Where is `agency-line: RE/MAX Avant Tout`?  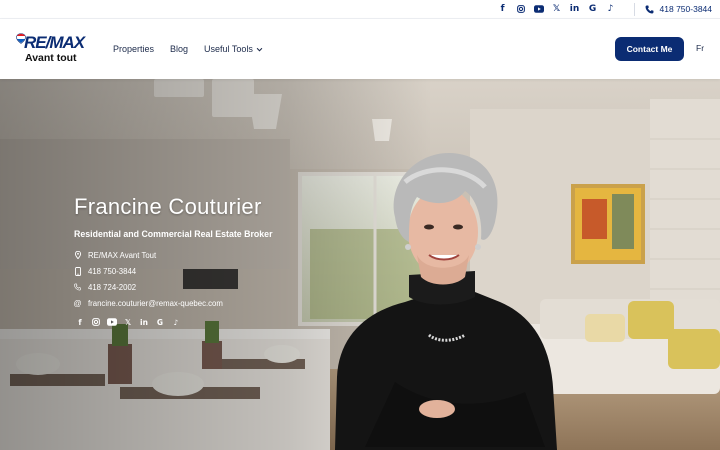 agency-line: RE/MAX Avant Tout is located at coordinates (173, 255).